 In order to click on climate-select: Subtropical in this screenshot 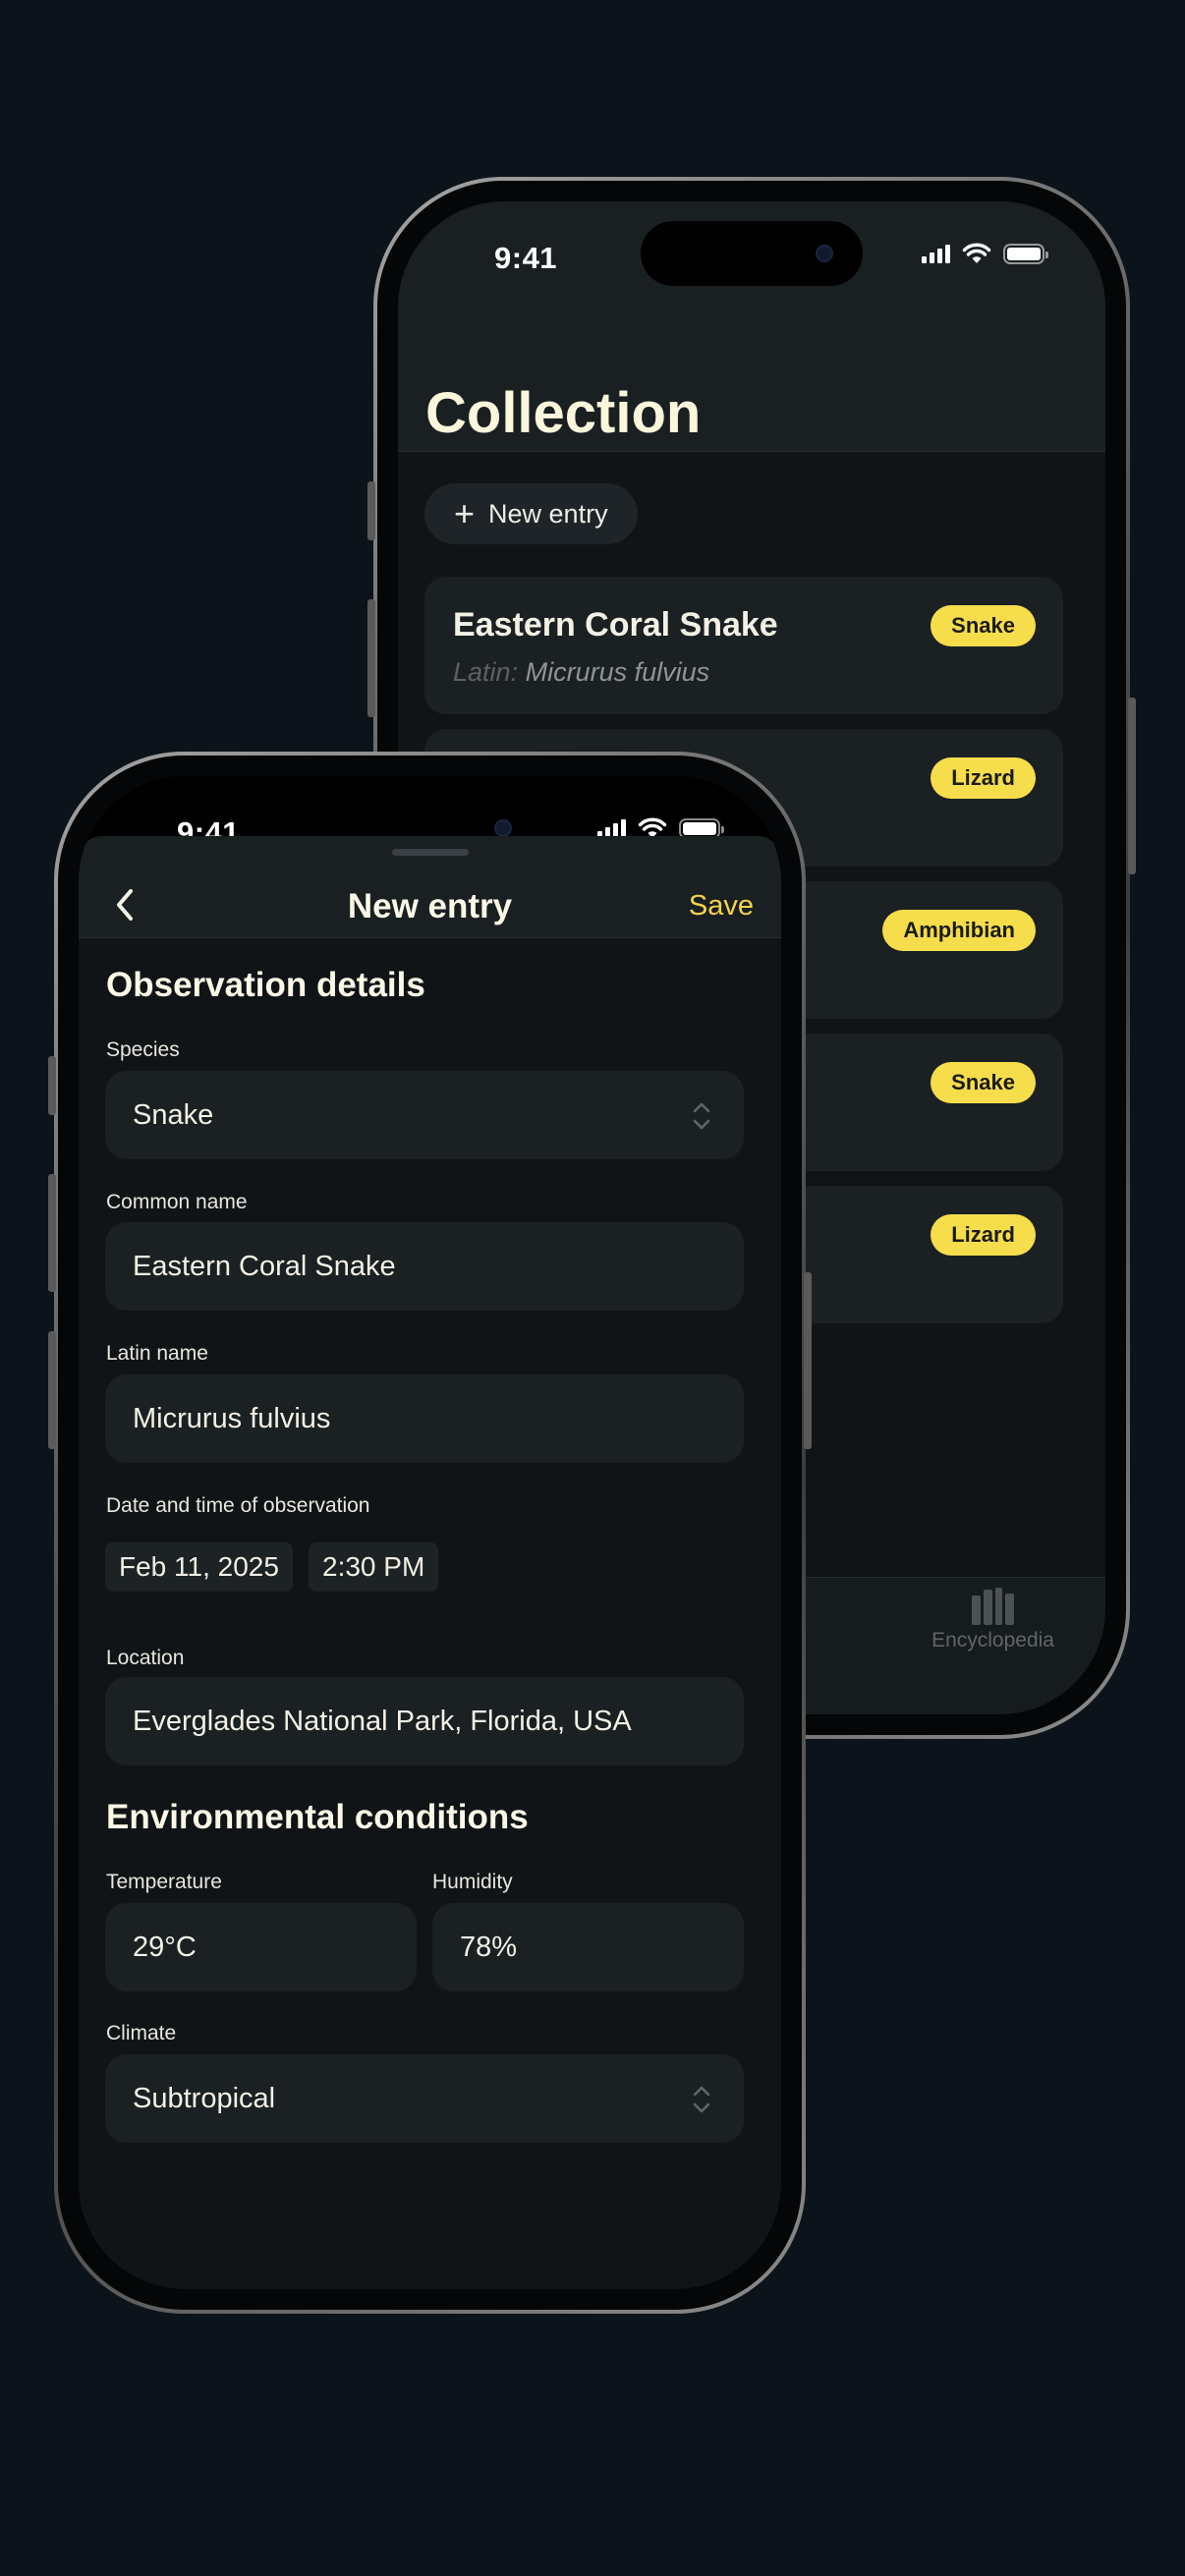, I will do `click(425, 2098)`.